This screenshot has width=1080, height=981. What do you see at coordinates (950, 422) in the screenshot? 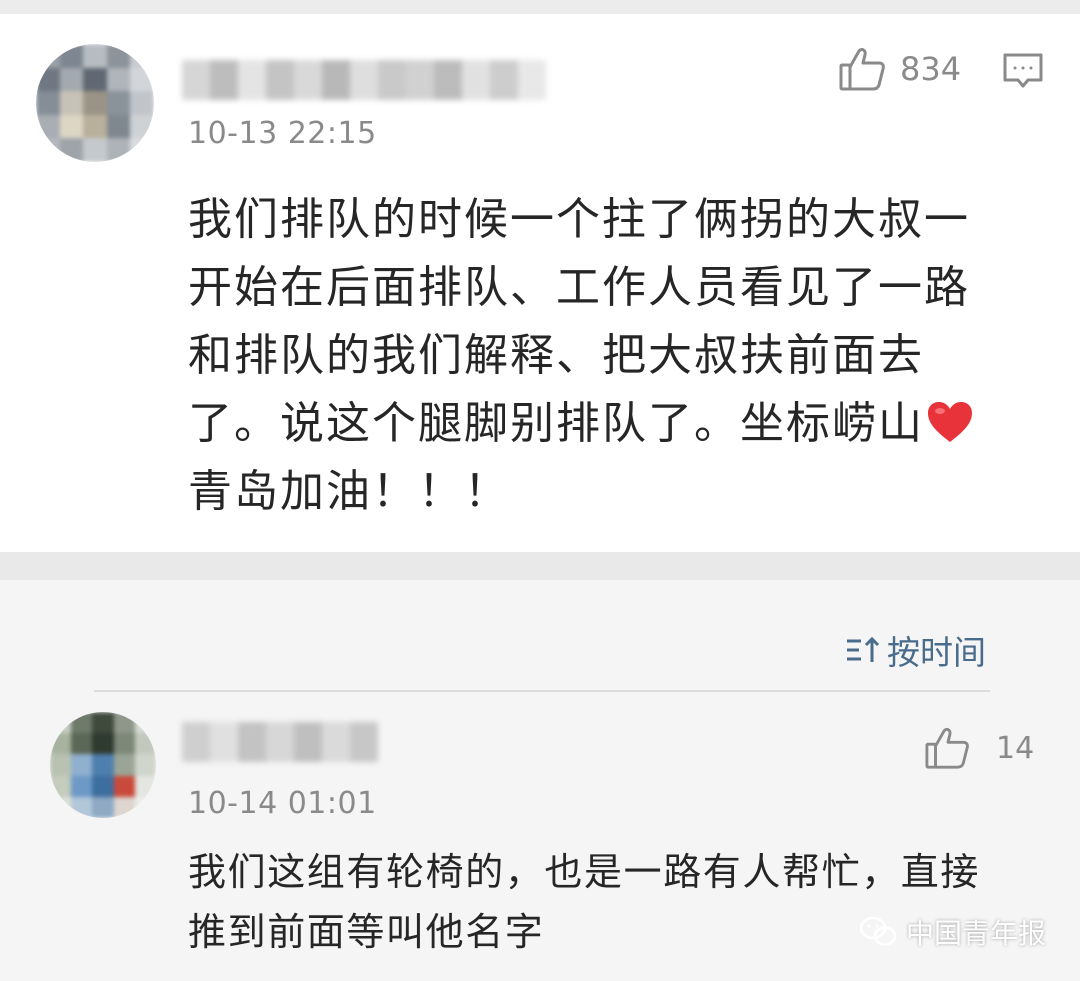
I see `red-heart-icon` at bounding box center [950, 422].